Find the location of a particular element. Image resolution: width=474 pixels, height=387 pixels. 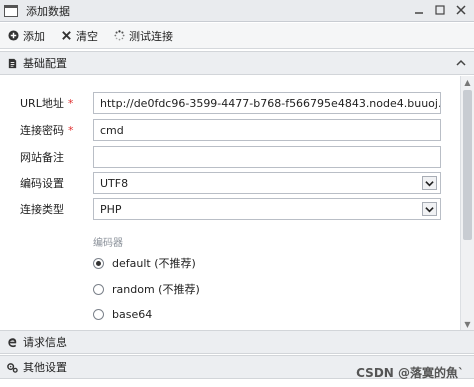

type-row: 连接类型 PHP is located at coordinates (230, 209).